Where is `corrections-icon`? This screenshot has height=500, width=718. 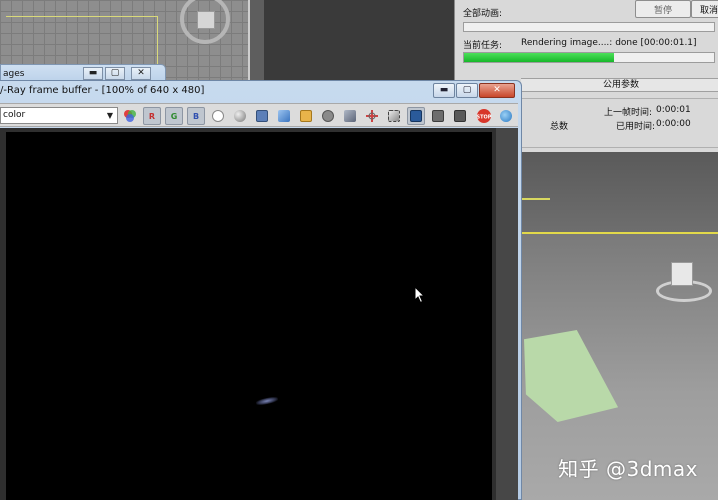
corrections-icon is located at coordinates (438, 116).